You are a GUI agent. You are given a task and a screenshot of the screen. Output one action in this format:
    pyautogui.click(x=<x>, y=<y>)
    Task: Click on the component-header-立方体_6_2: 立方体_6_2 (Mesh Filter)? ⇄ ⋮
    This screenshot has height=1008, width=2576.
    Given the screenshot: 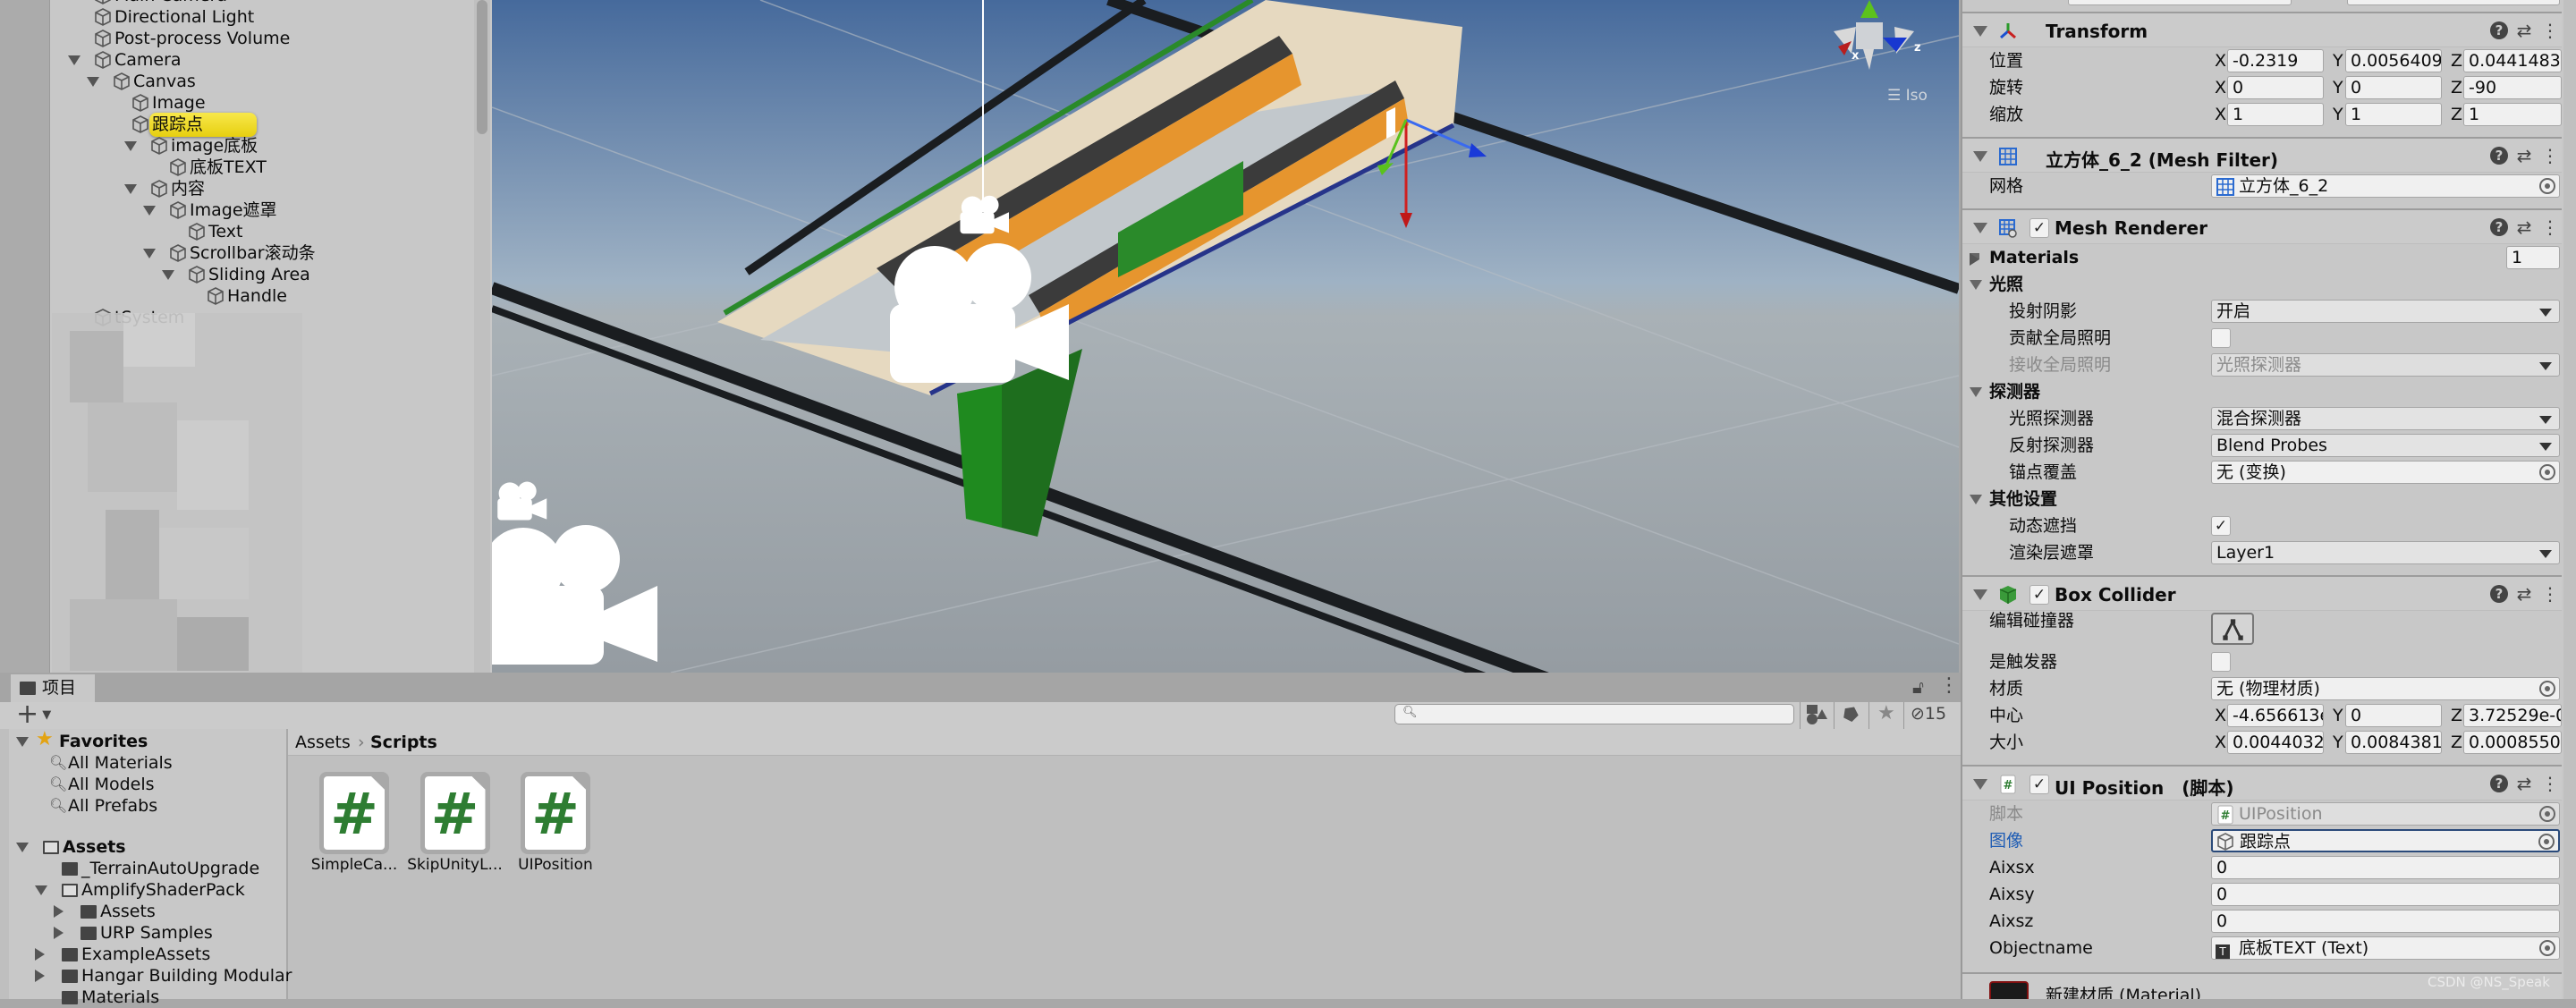 What is the action you would take?
    pyautogui.click(x=2262, y=155)
    